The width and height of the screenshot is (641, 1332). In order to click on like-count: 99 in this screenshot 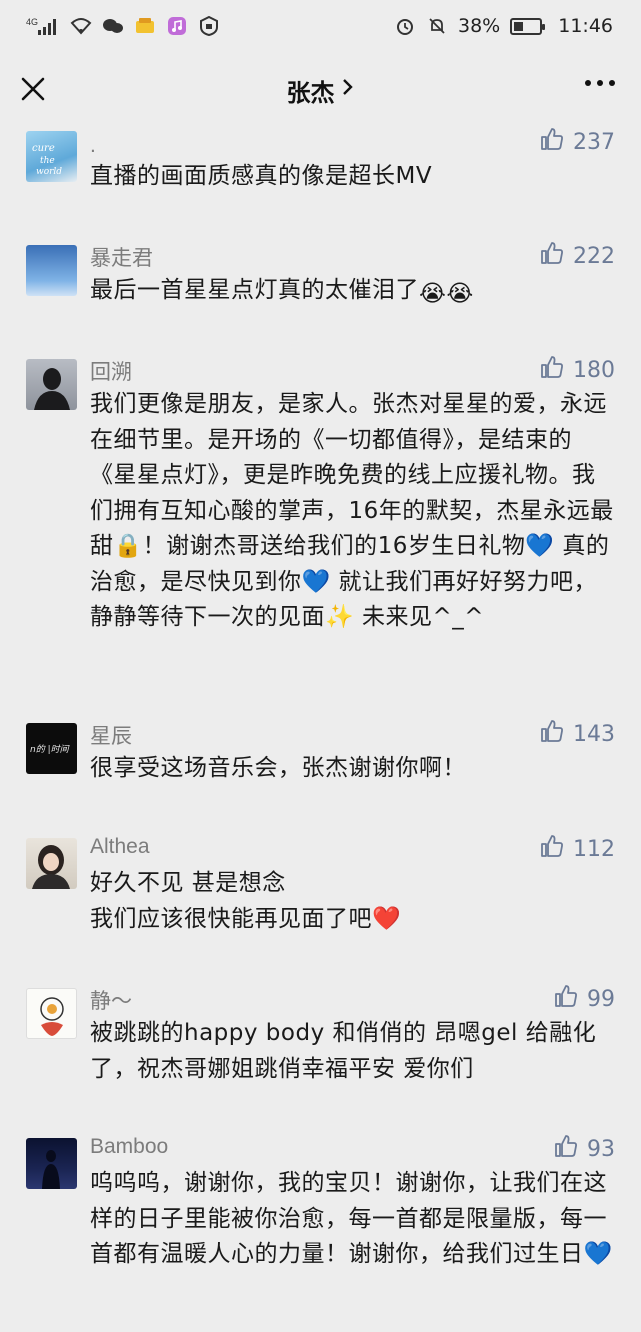, I will do `click(601, 999)`.